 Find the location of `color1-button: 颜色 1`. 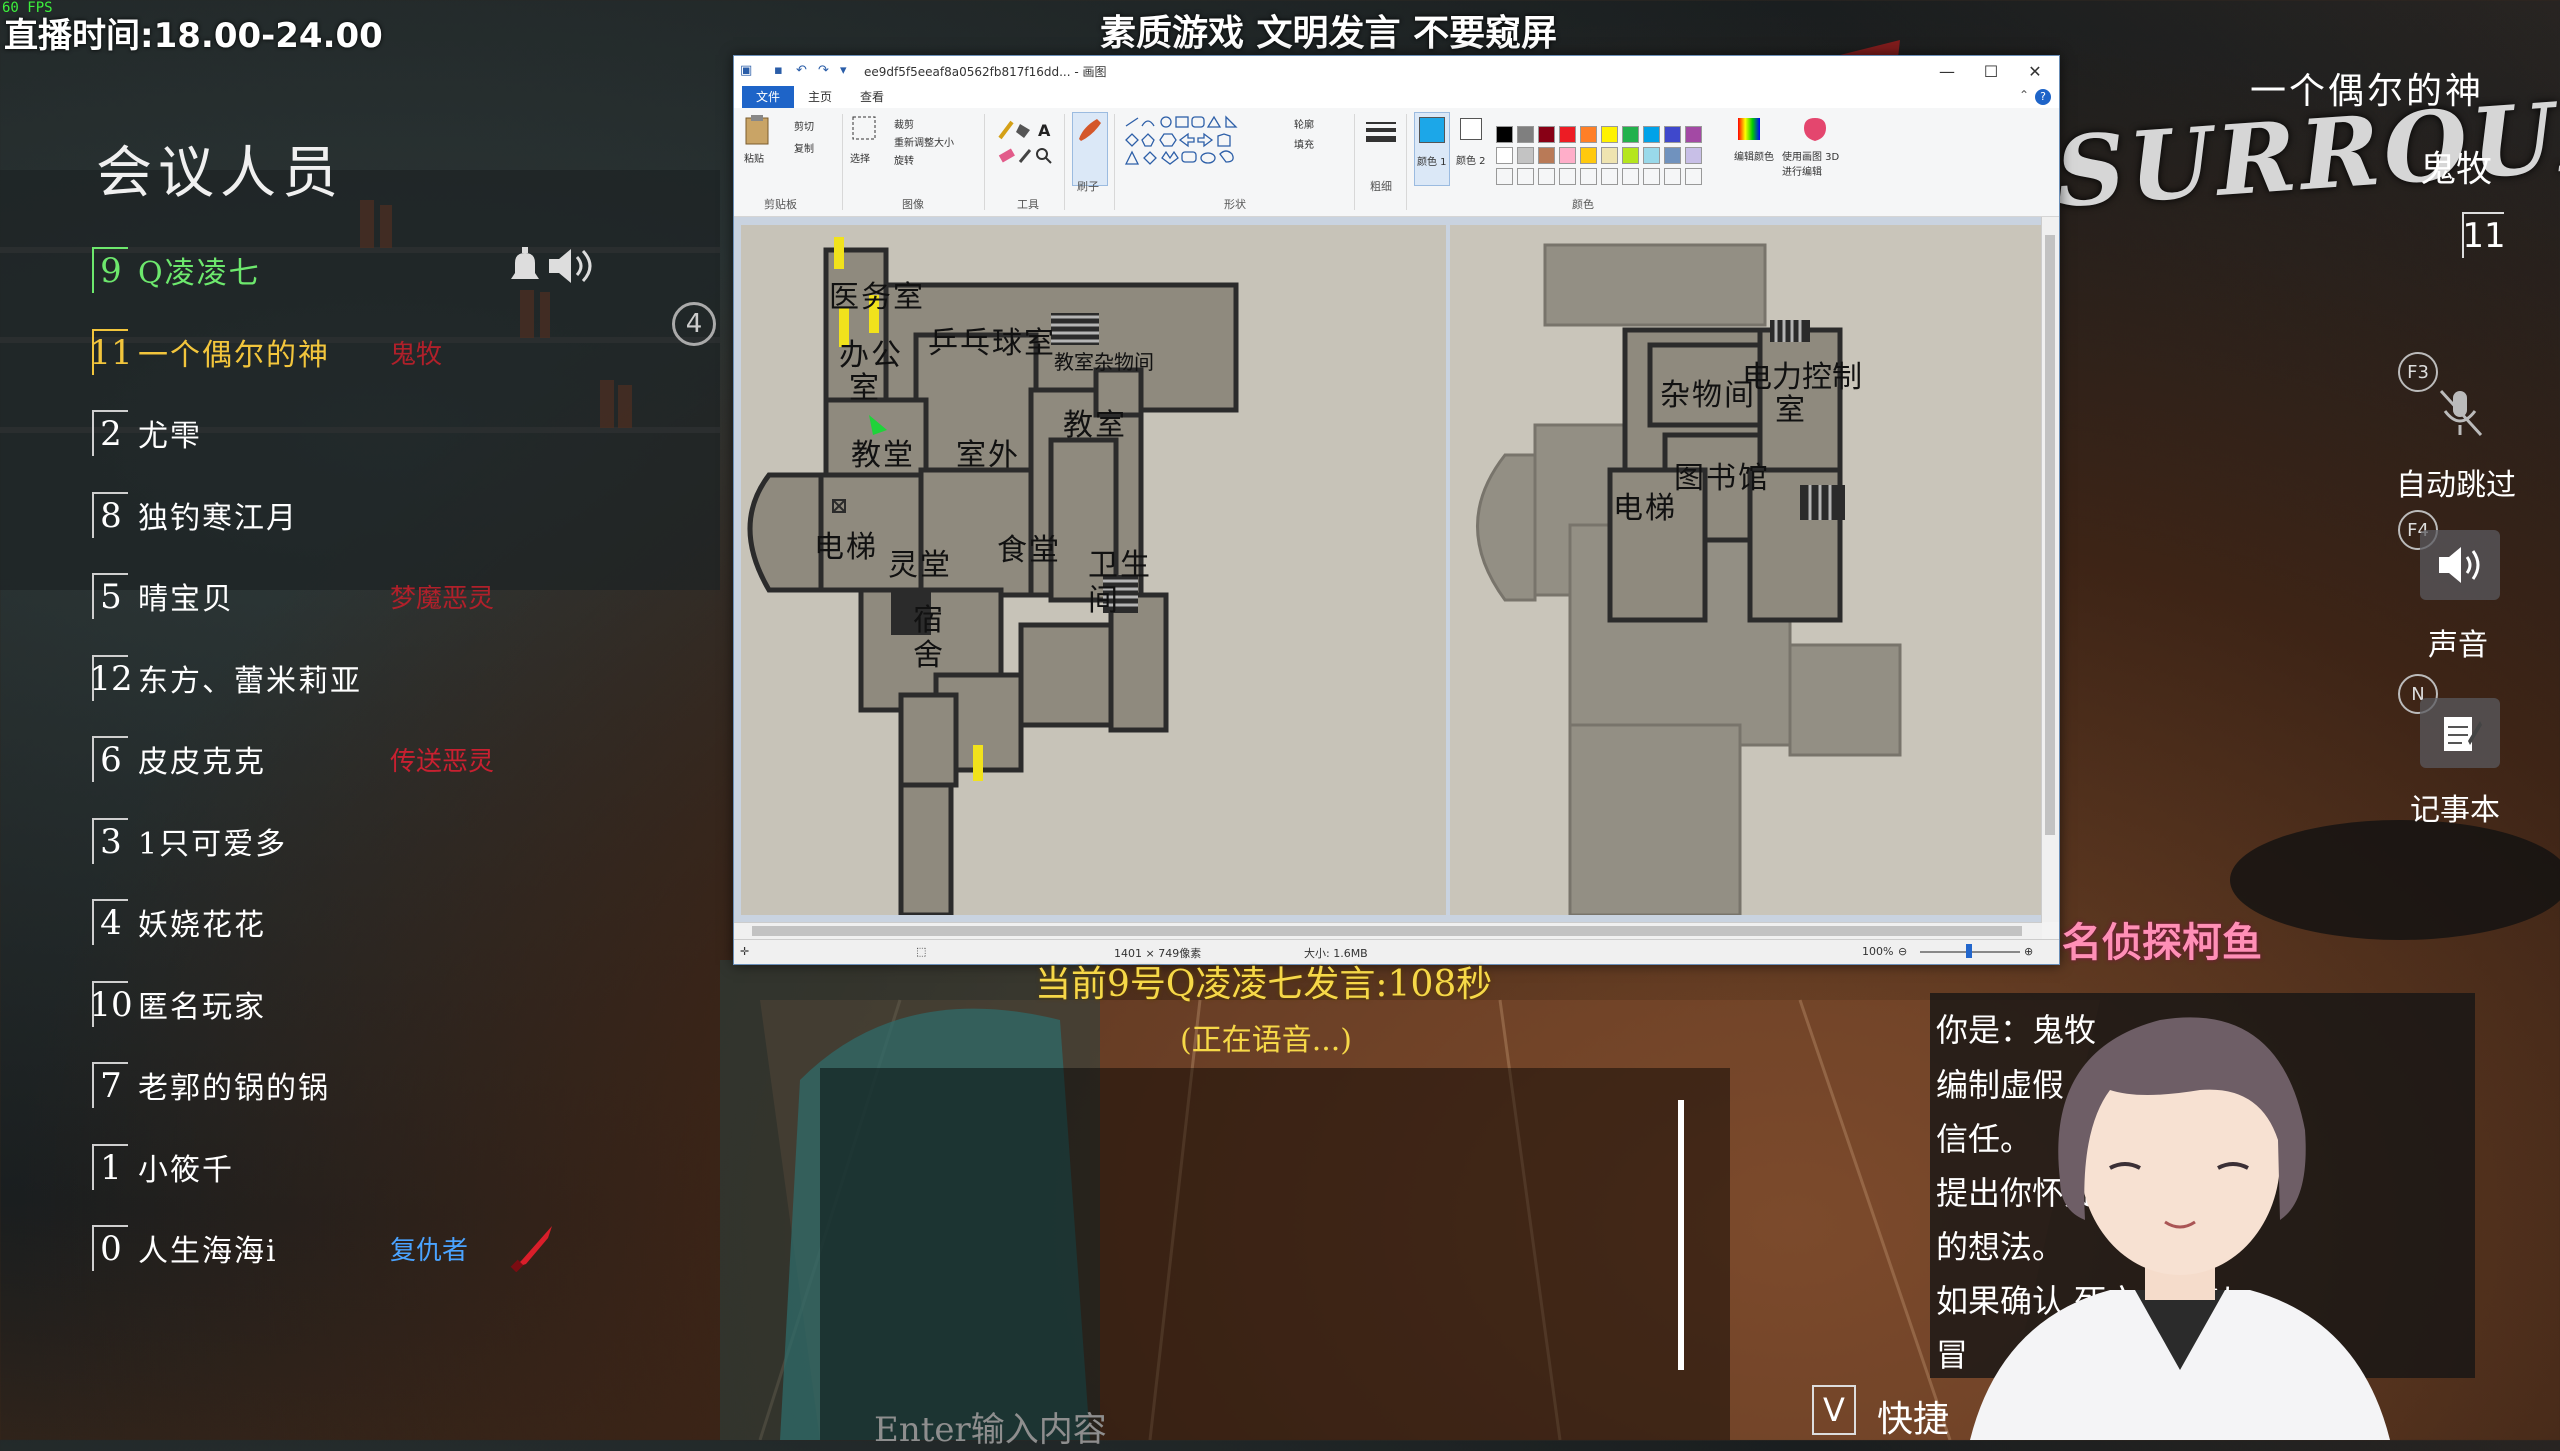

color1-button: 颜色 1 is located at coordinates (1432, 149).